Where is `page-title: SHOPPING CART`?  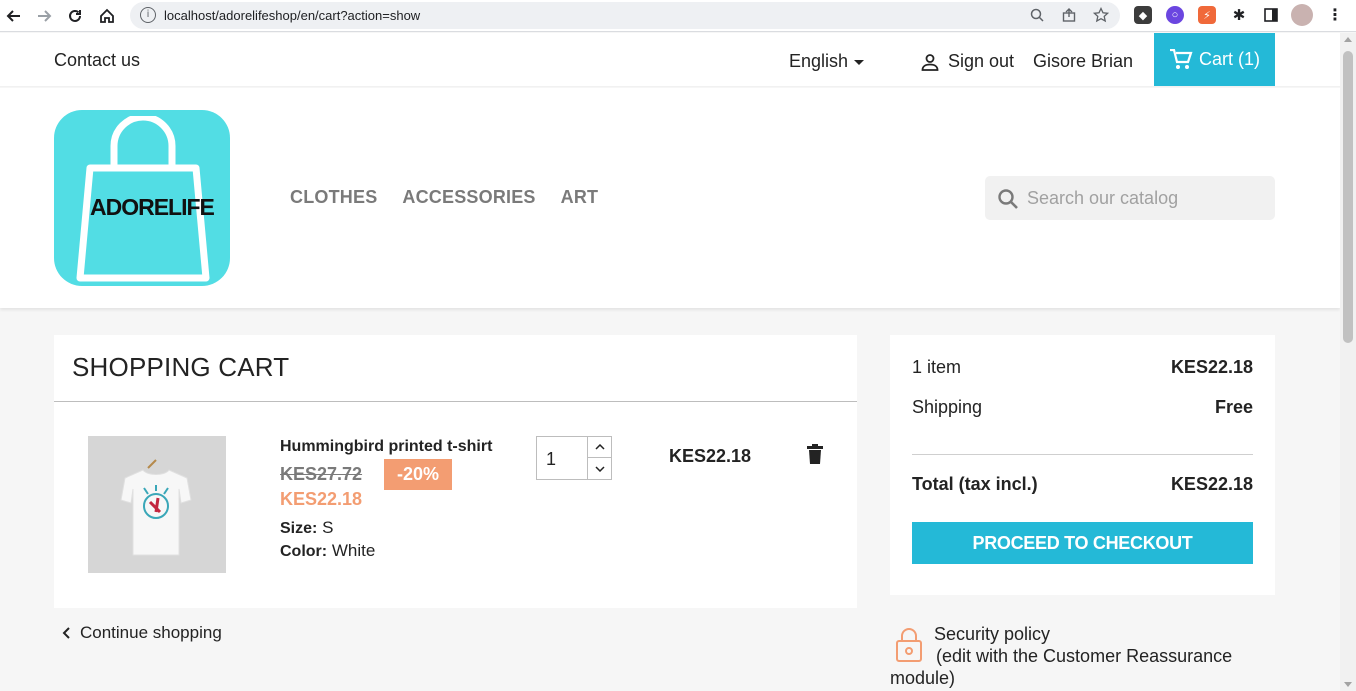 page-title: SHOPPING CART is located at coordinates (181, 367).